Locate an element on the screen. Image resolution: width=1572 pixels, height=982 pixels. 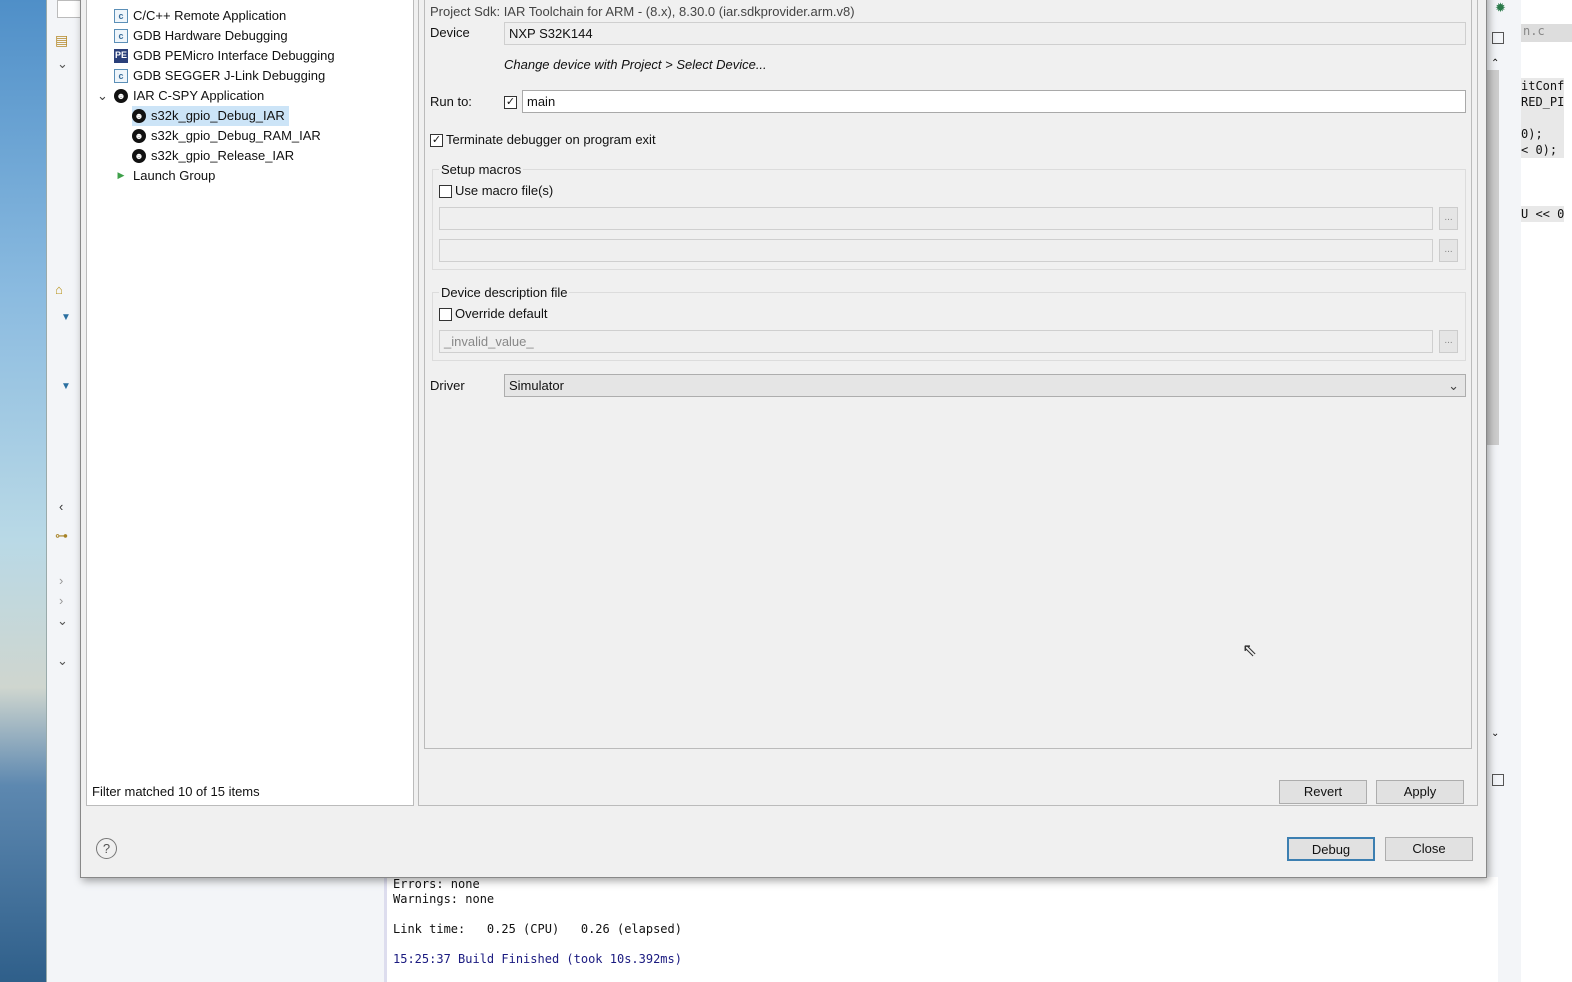
tree-item-label: GDB SEGGER J-Link Debugging is located at coordinates (229, 75).